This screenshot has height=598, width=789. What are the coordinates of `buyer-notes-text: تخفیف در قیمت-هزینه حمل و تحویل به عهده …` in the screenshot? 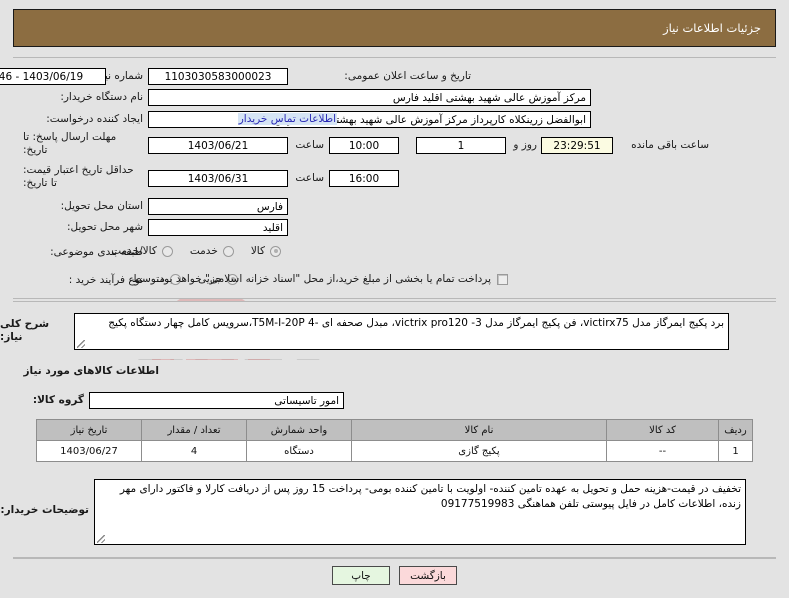 It's located at (430, 497).